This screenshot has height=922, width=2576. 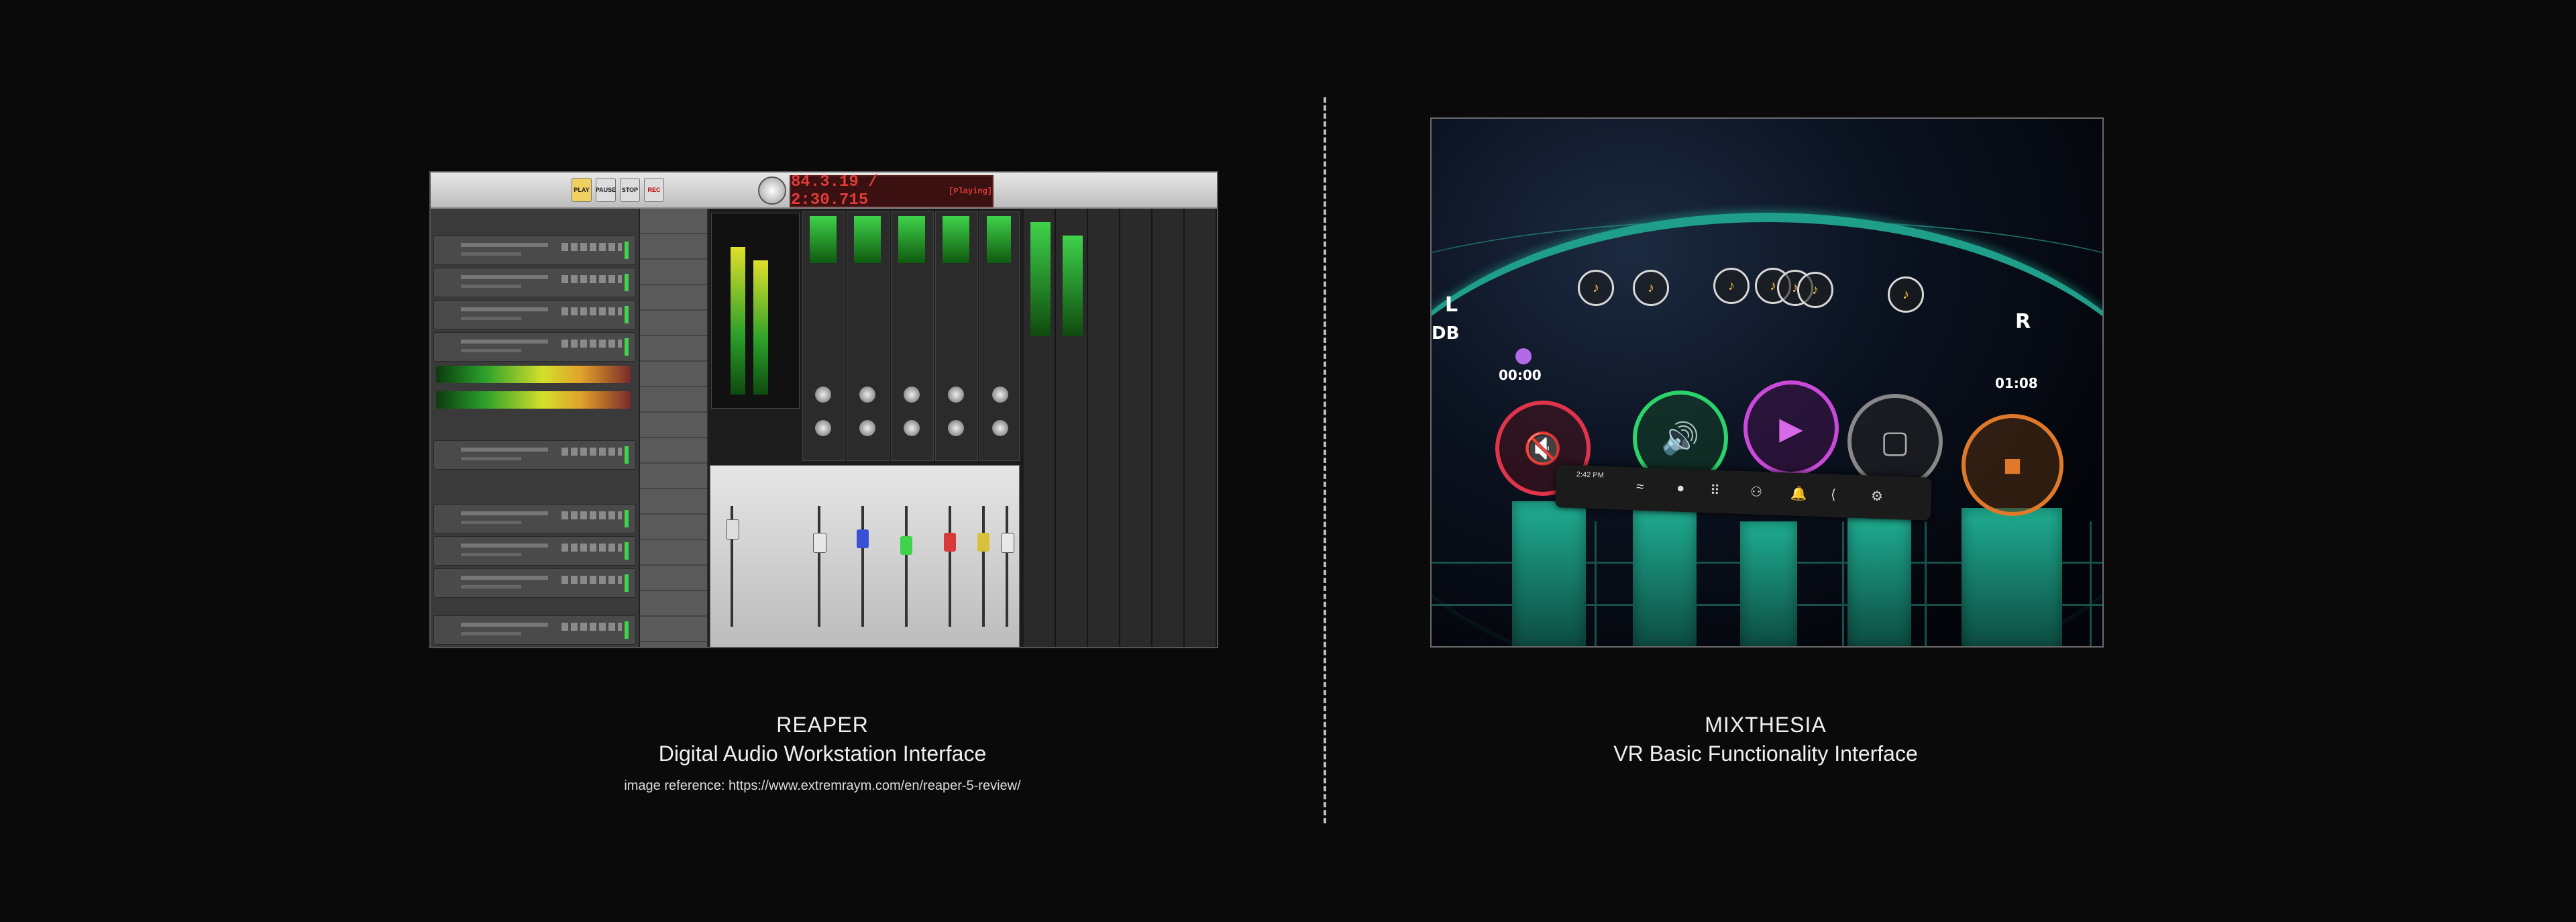 What do you see at coordinates (1639, 487) in the screenshot?
I see `wifi-icon: ≈` at bounding box center [1639, 487].